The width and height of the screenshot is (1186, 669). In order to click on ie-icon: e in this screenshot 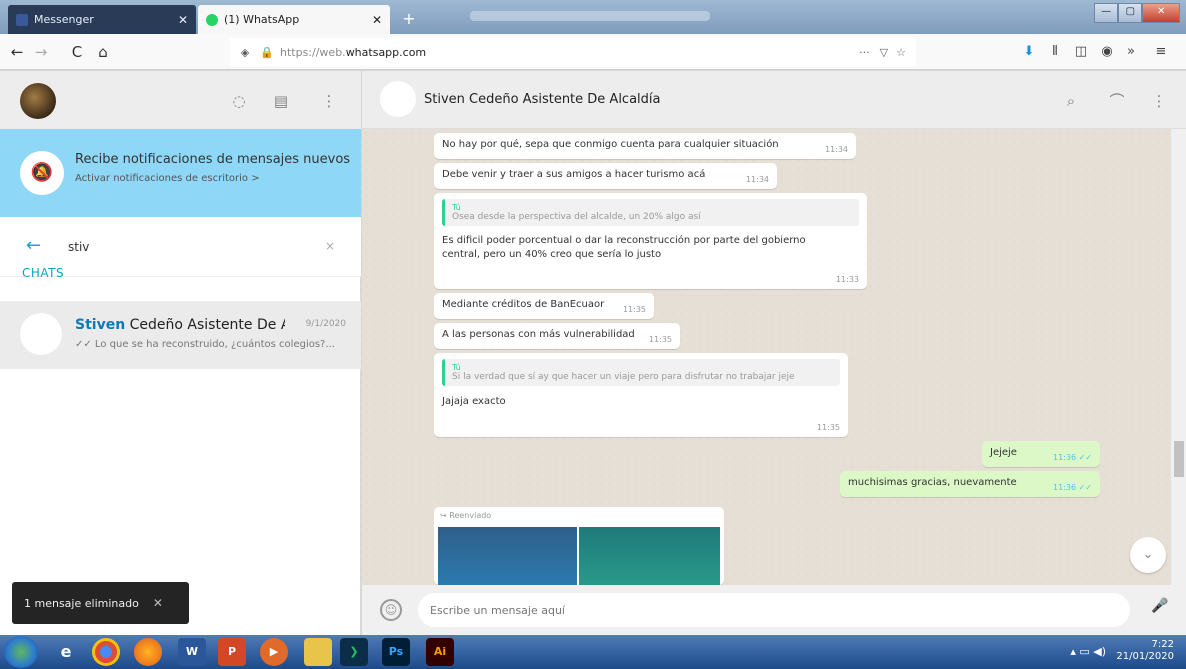, I will do `click(66, 652)`.